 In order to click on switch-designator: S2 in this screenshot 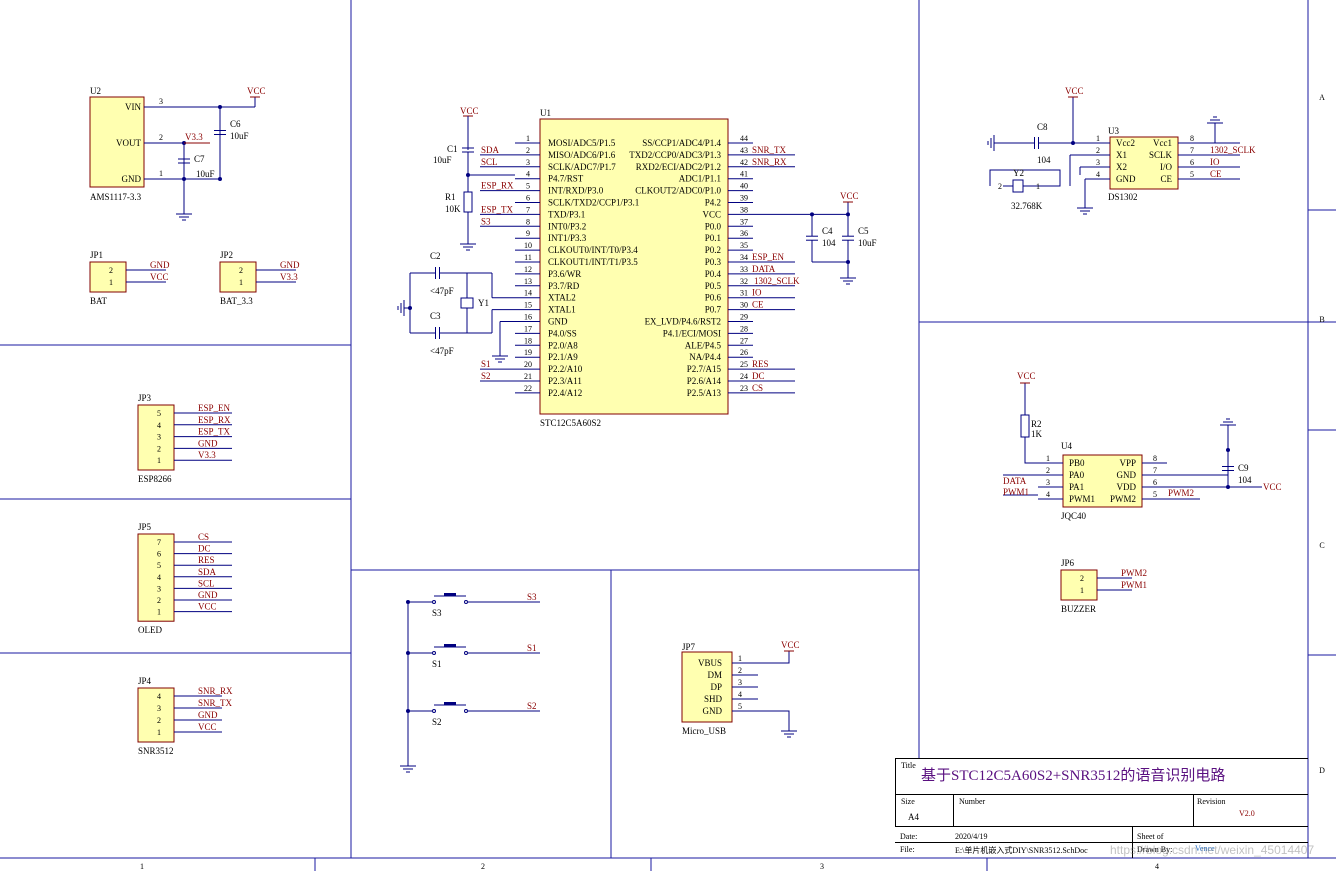, I will do `click(437, 722)`.